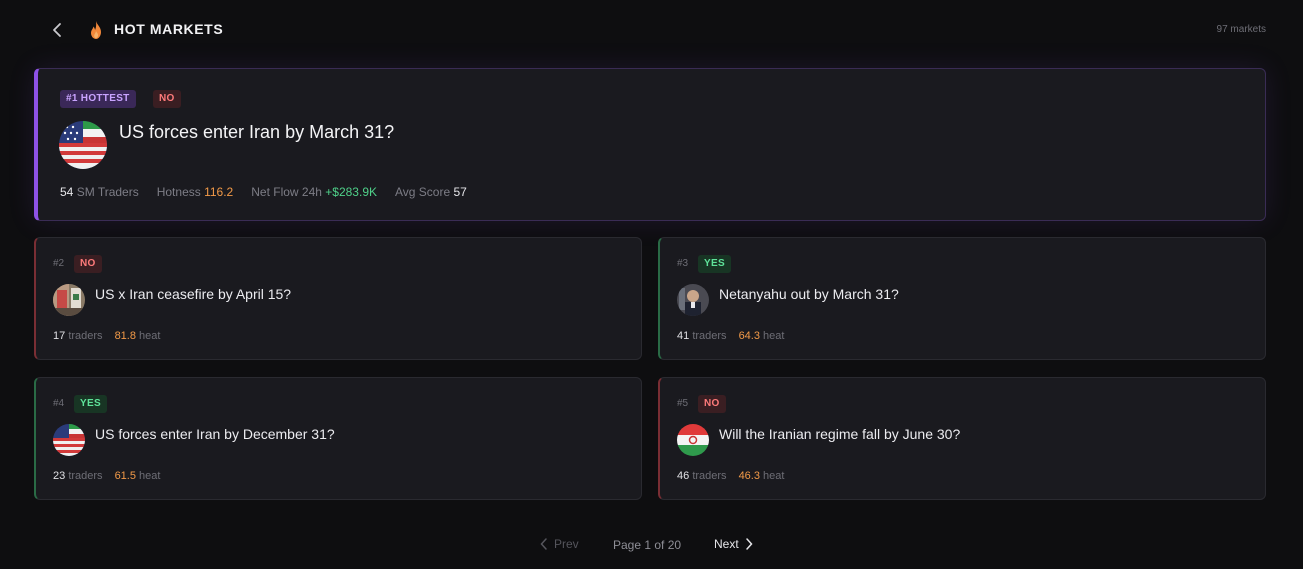 The image size is (1303, 569). Describe the element at coordinates (96, 30) in the screenshot. I see `flame-icon` at that location.